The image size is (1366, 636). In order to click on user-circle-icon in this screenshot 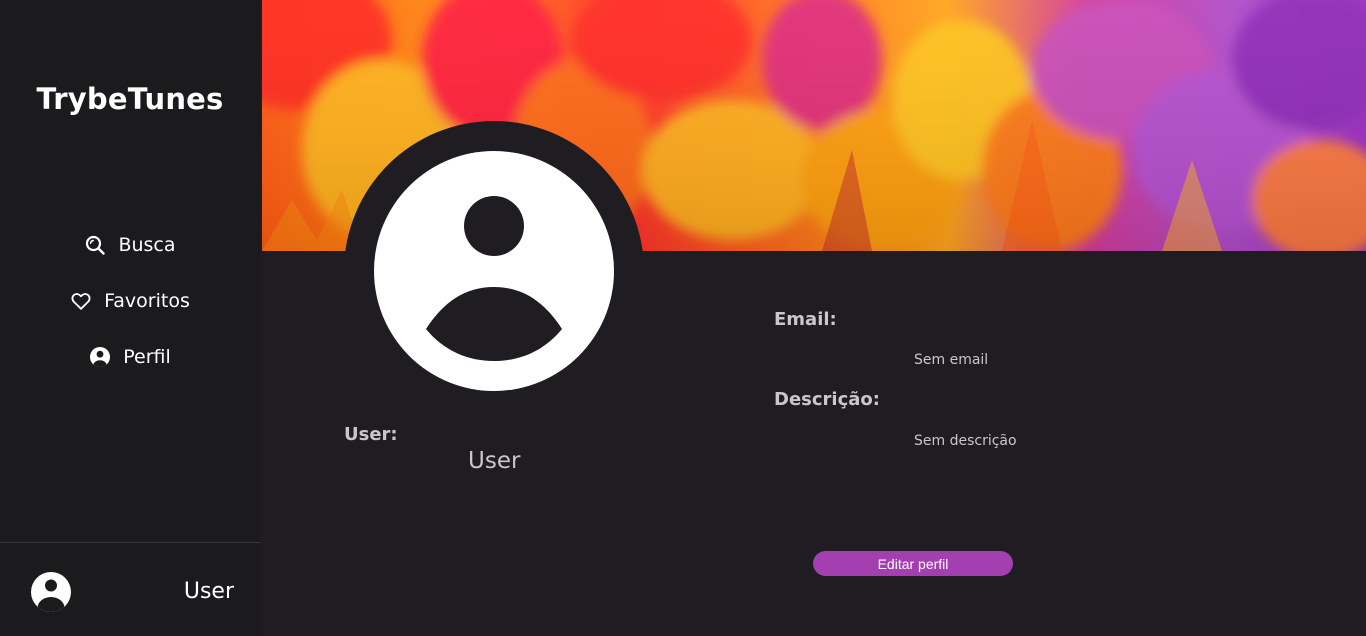, I will do `click(100, 357)`.